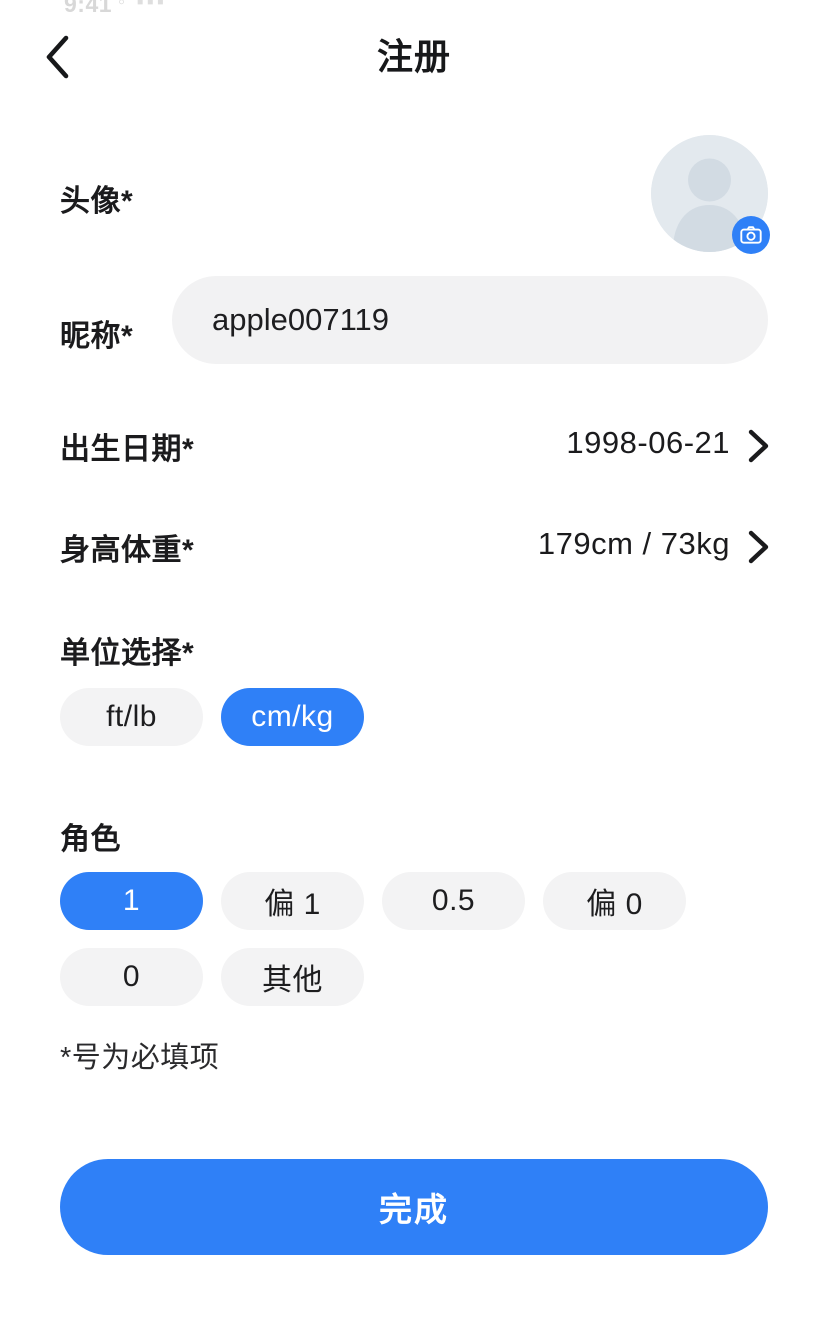 Image resolution: width=828 pixels, height=1317 pixels. I want to click on unit-option-0: ft/lb, so click(131, 717).